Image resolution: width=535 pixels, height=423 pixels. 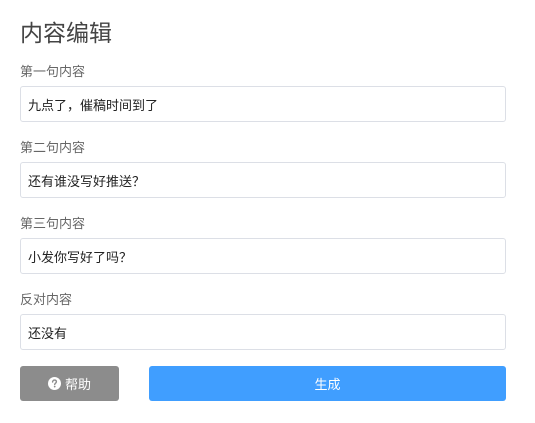 I want to click on field-label-objection: 反对内容, so click(x=46, y=300).